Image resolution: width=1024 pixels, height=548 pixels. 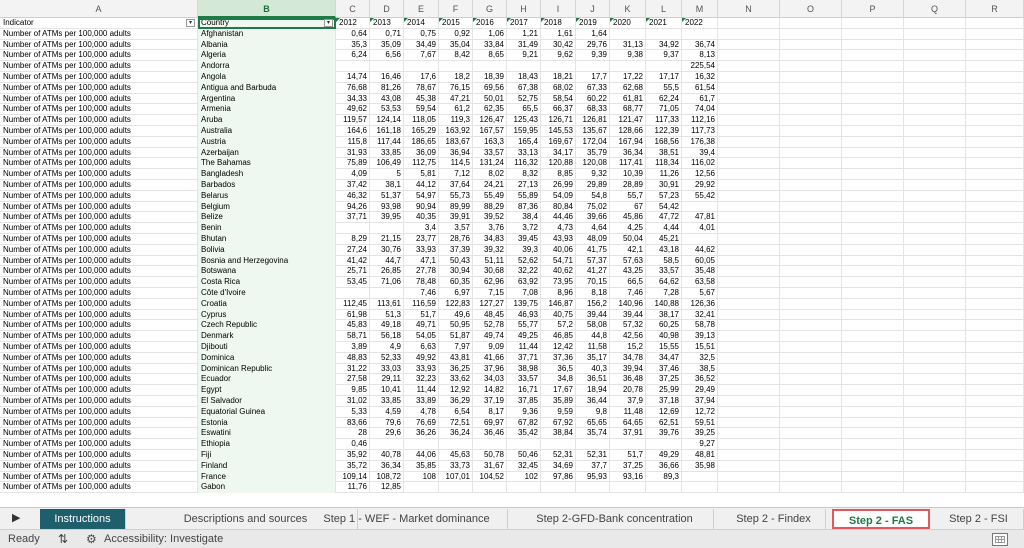 What do you see at coordinates (524, 218) in the screenshot?
I see `value-cell: 38,4` at bounding box center [524, 218].